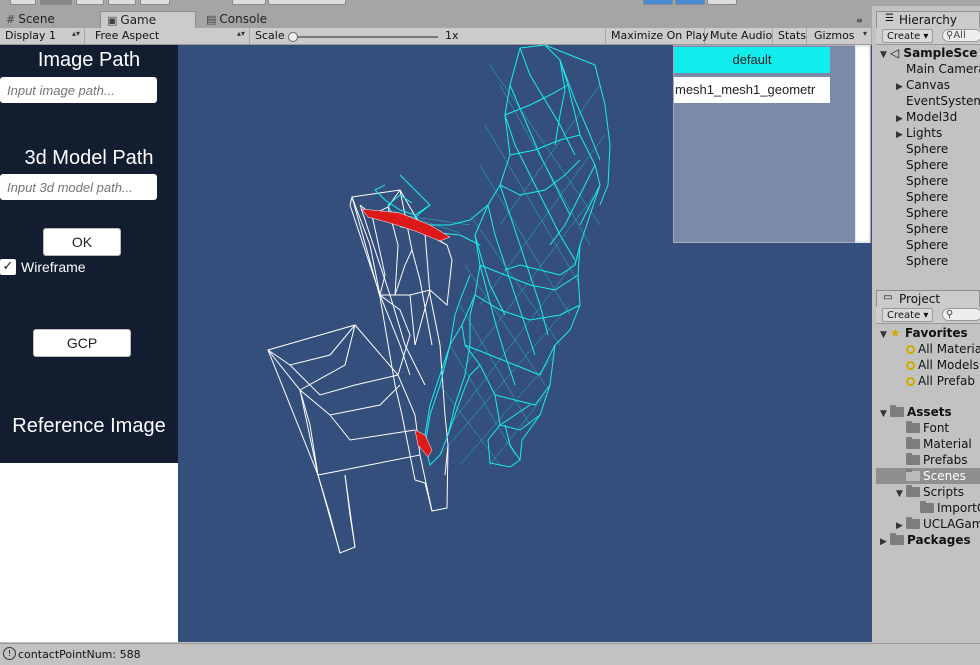 This screenshot has width=980, height=665. Describe the element at coordinates (924, 333) in the screenshot. I see `favorites-section: ▼ ★ Favorites` at that location.